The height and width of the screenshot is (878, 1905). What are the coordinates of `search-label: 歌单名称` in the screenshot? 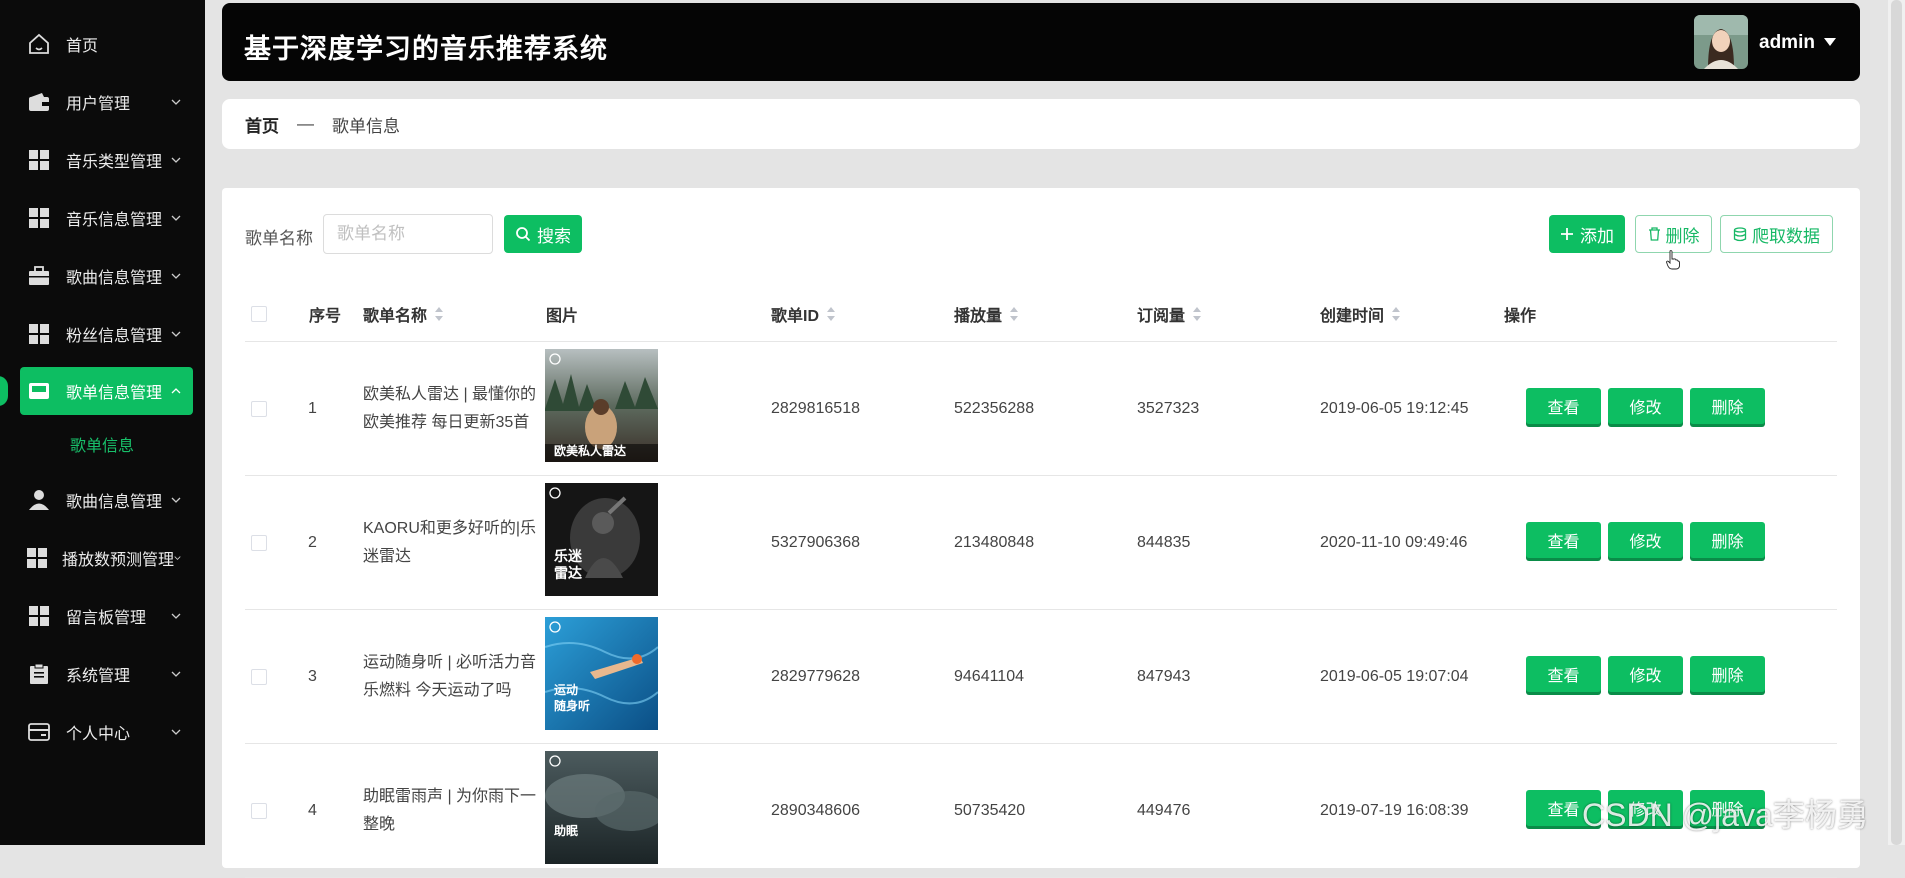 It's located at (279, 238).